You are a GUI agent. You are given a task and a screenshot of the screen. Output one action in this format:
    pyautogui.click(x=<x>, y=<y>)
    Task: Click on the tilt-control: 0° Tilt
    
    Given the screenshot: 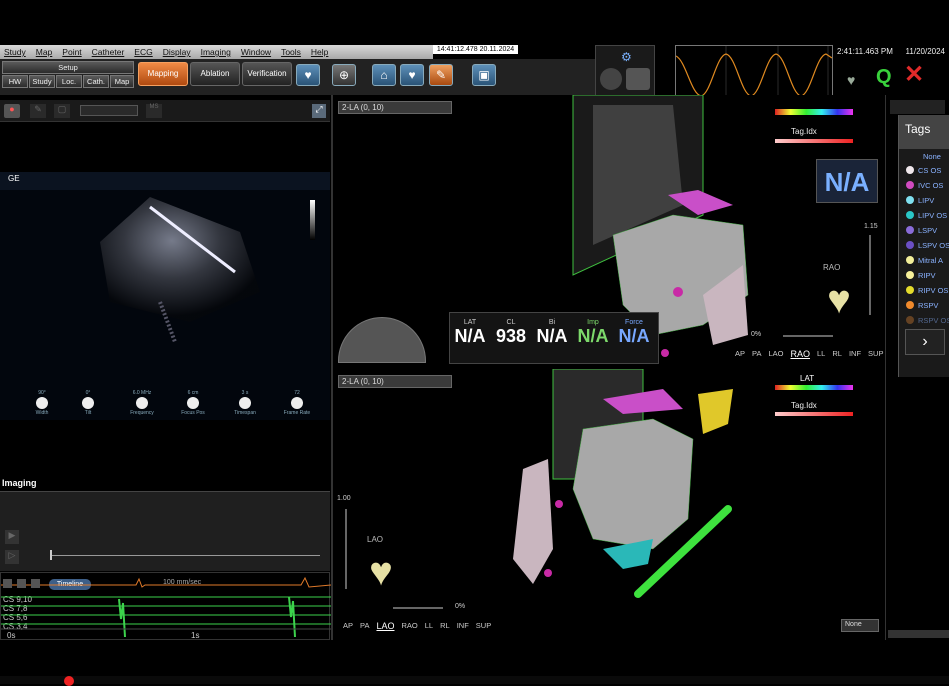 What is the action you would take?
    pyautogui.click(x=88, y=403)
    